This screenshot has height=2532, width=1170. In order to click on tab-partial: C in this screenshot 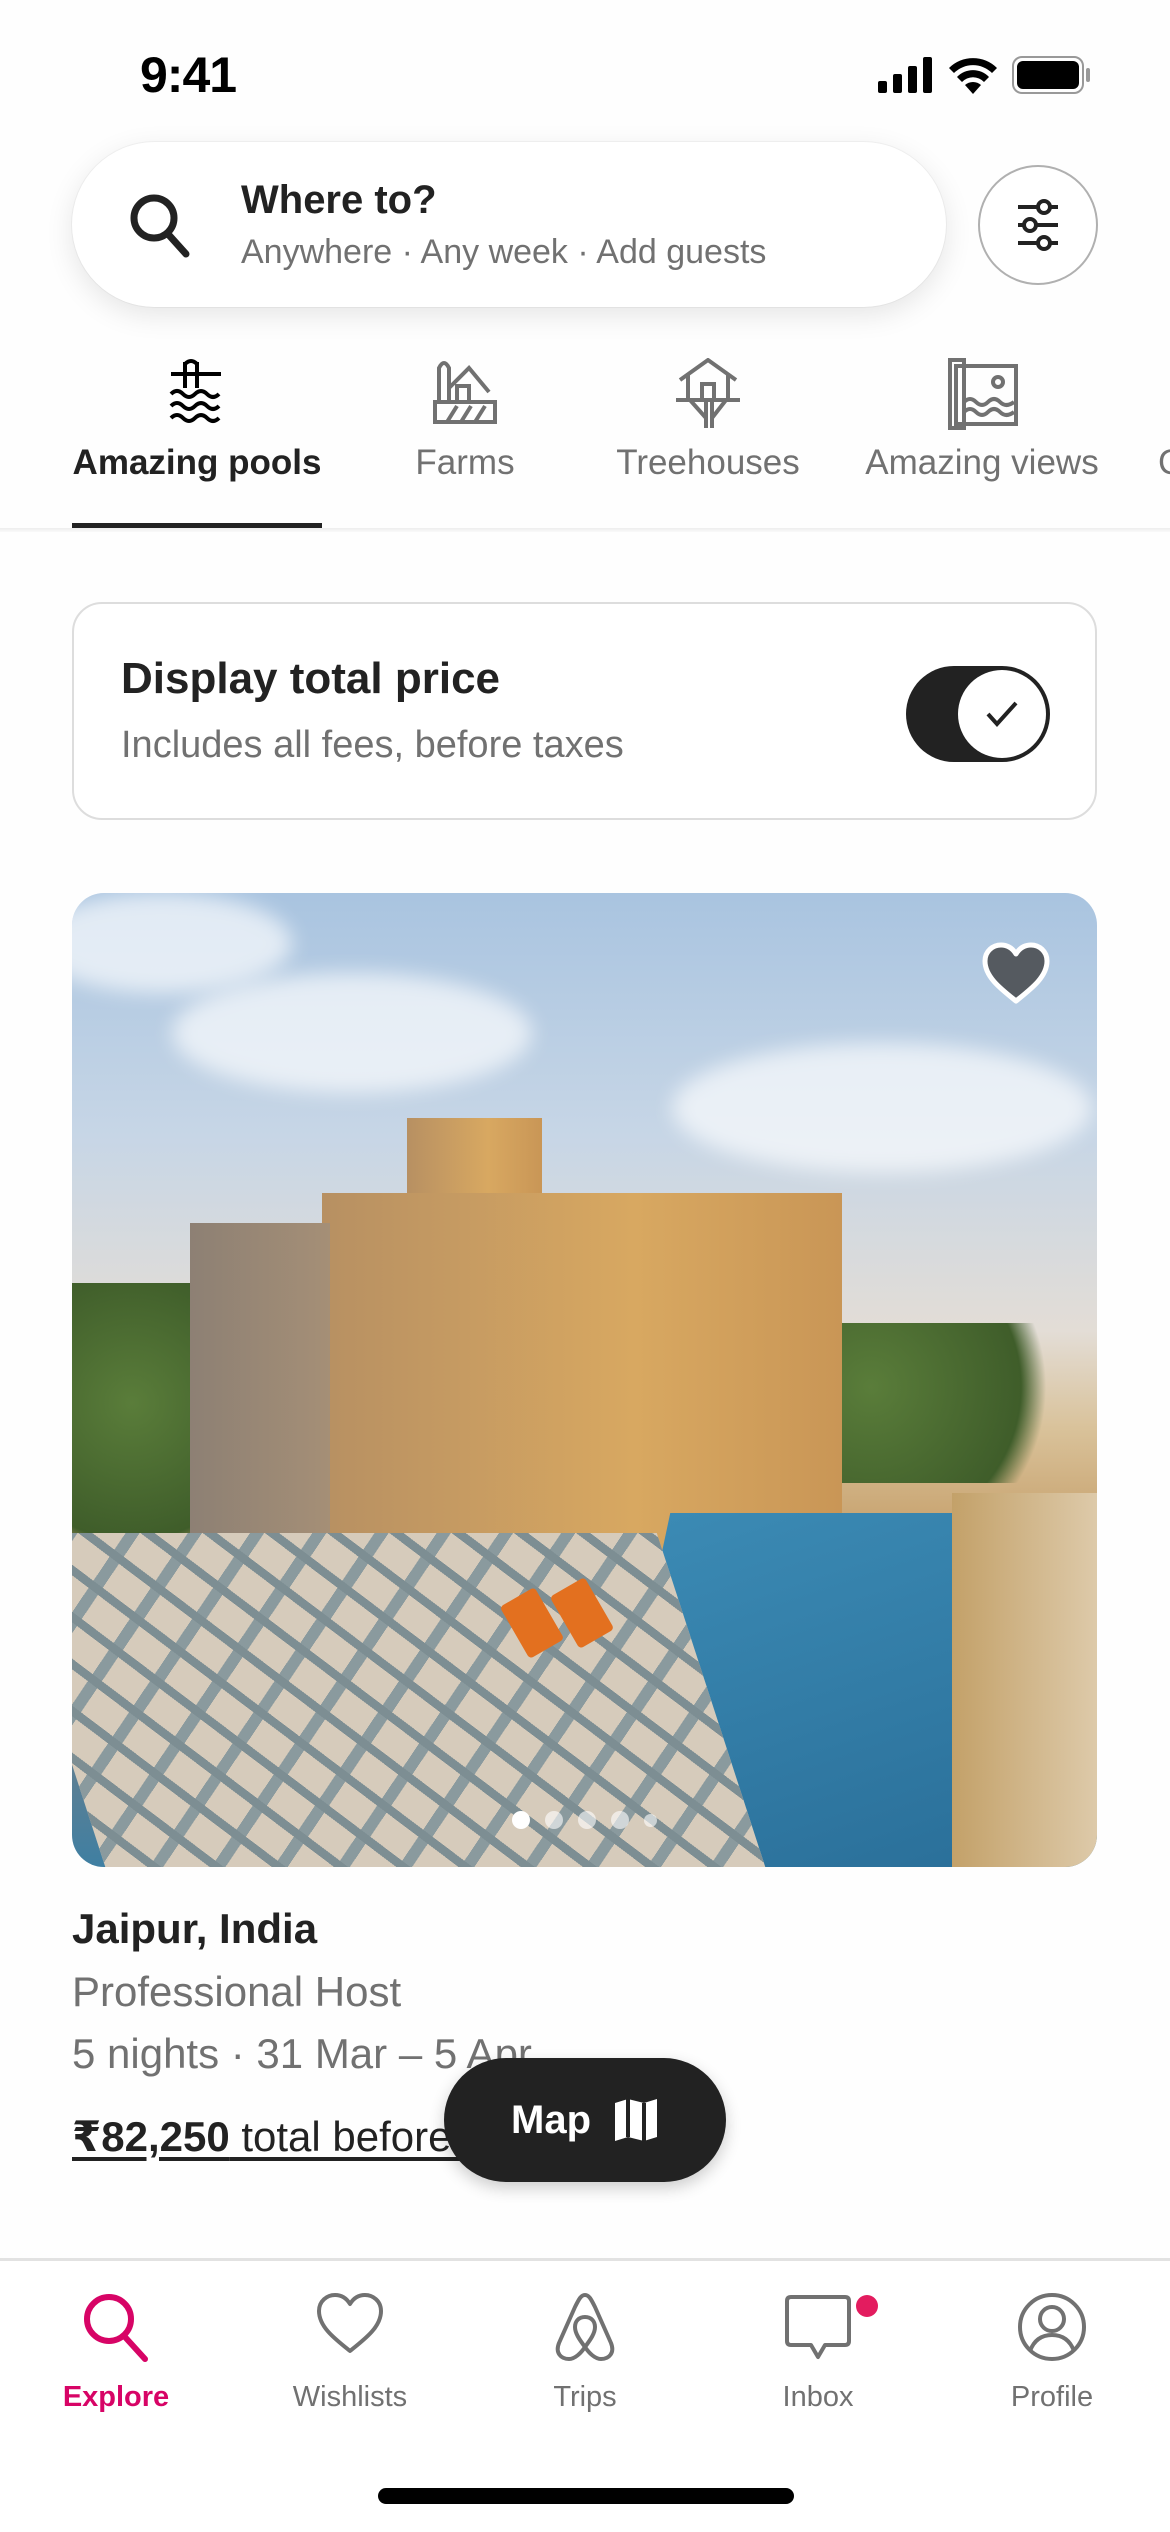, I will do `click(1164, 436)`.